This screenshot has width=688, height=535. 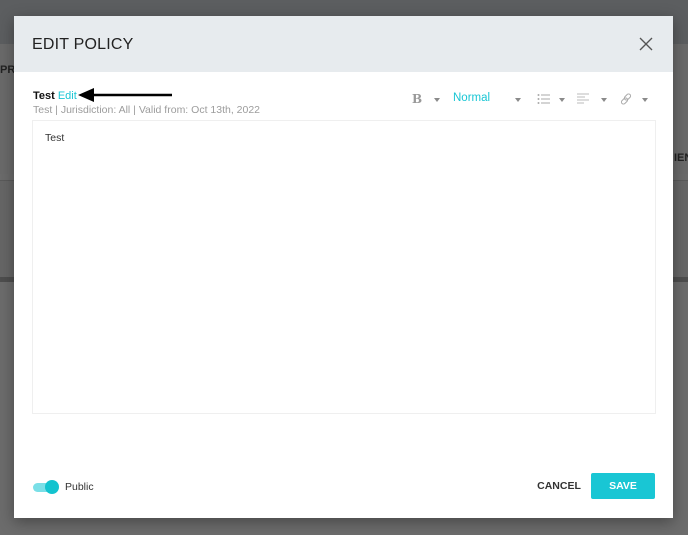 I want to click on public-label: Public, so click(x=79, y=487).